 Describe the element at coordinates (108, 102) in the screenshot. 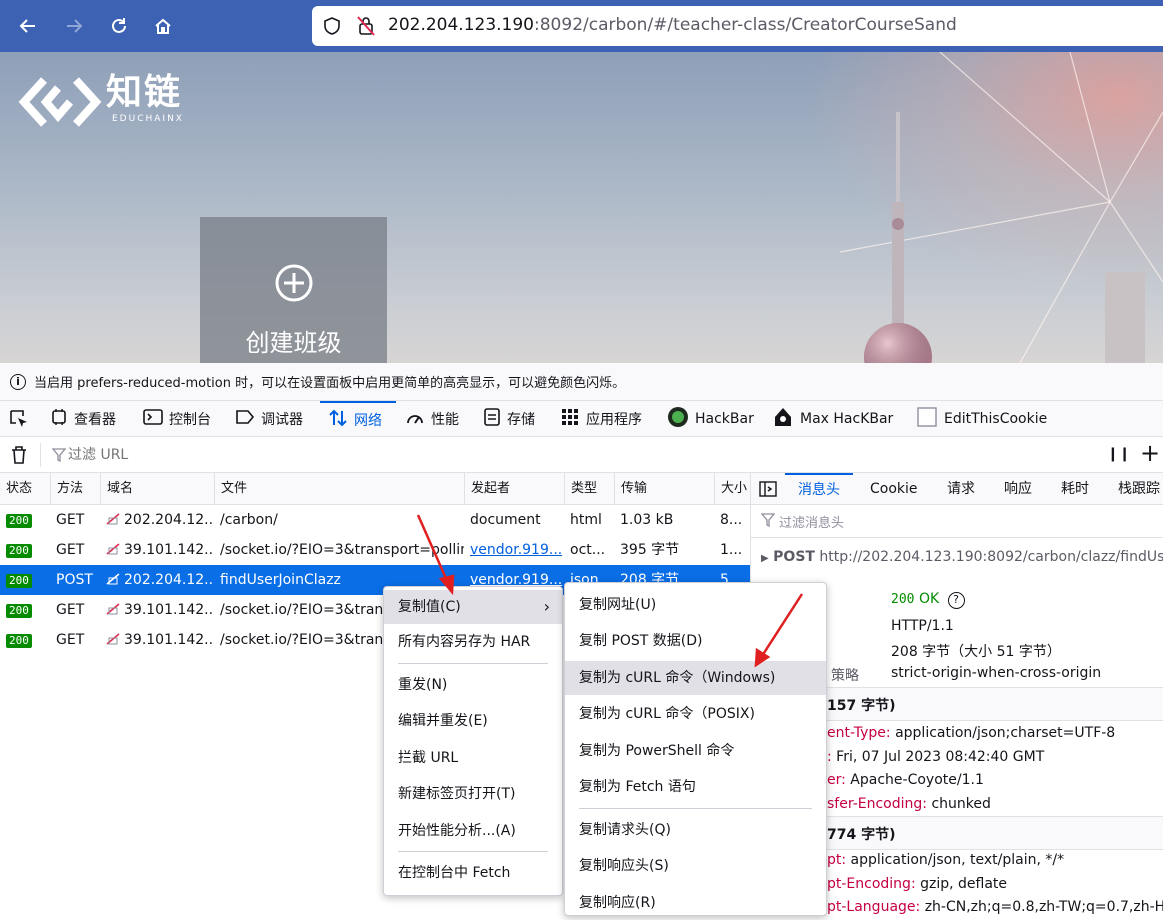

I see `educhainx-logo: 知链 EDUCHAINX` at that location.